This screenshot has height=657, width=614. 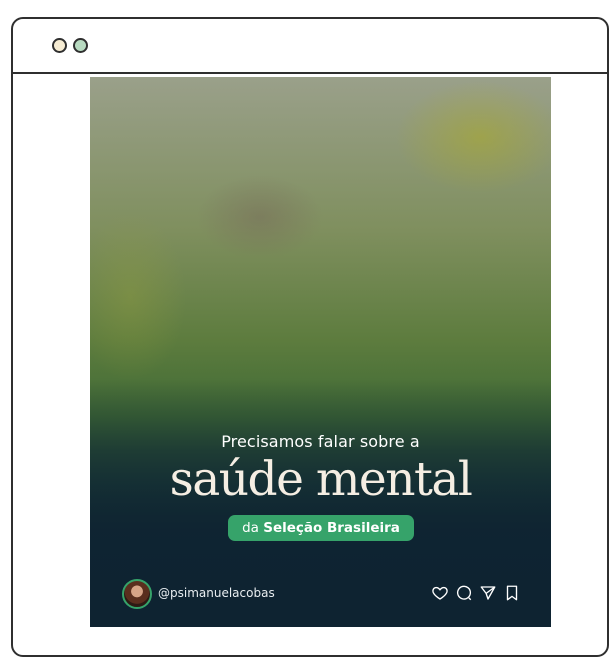 I want to click on post-actions, so click(x=476, y=594).